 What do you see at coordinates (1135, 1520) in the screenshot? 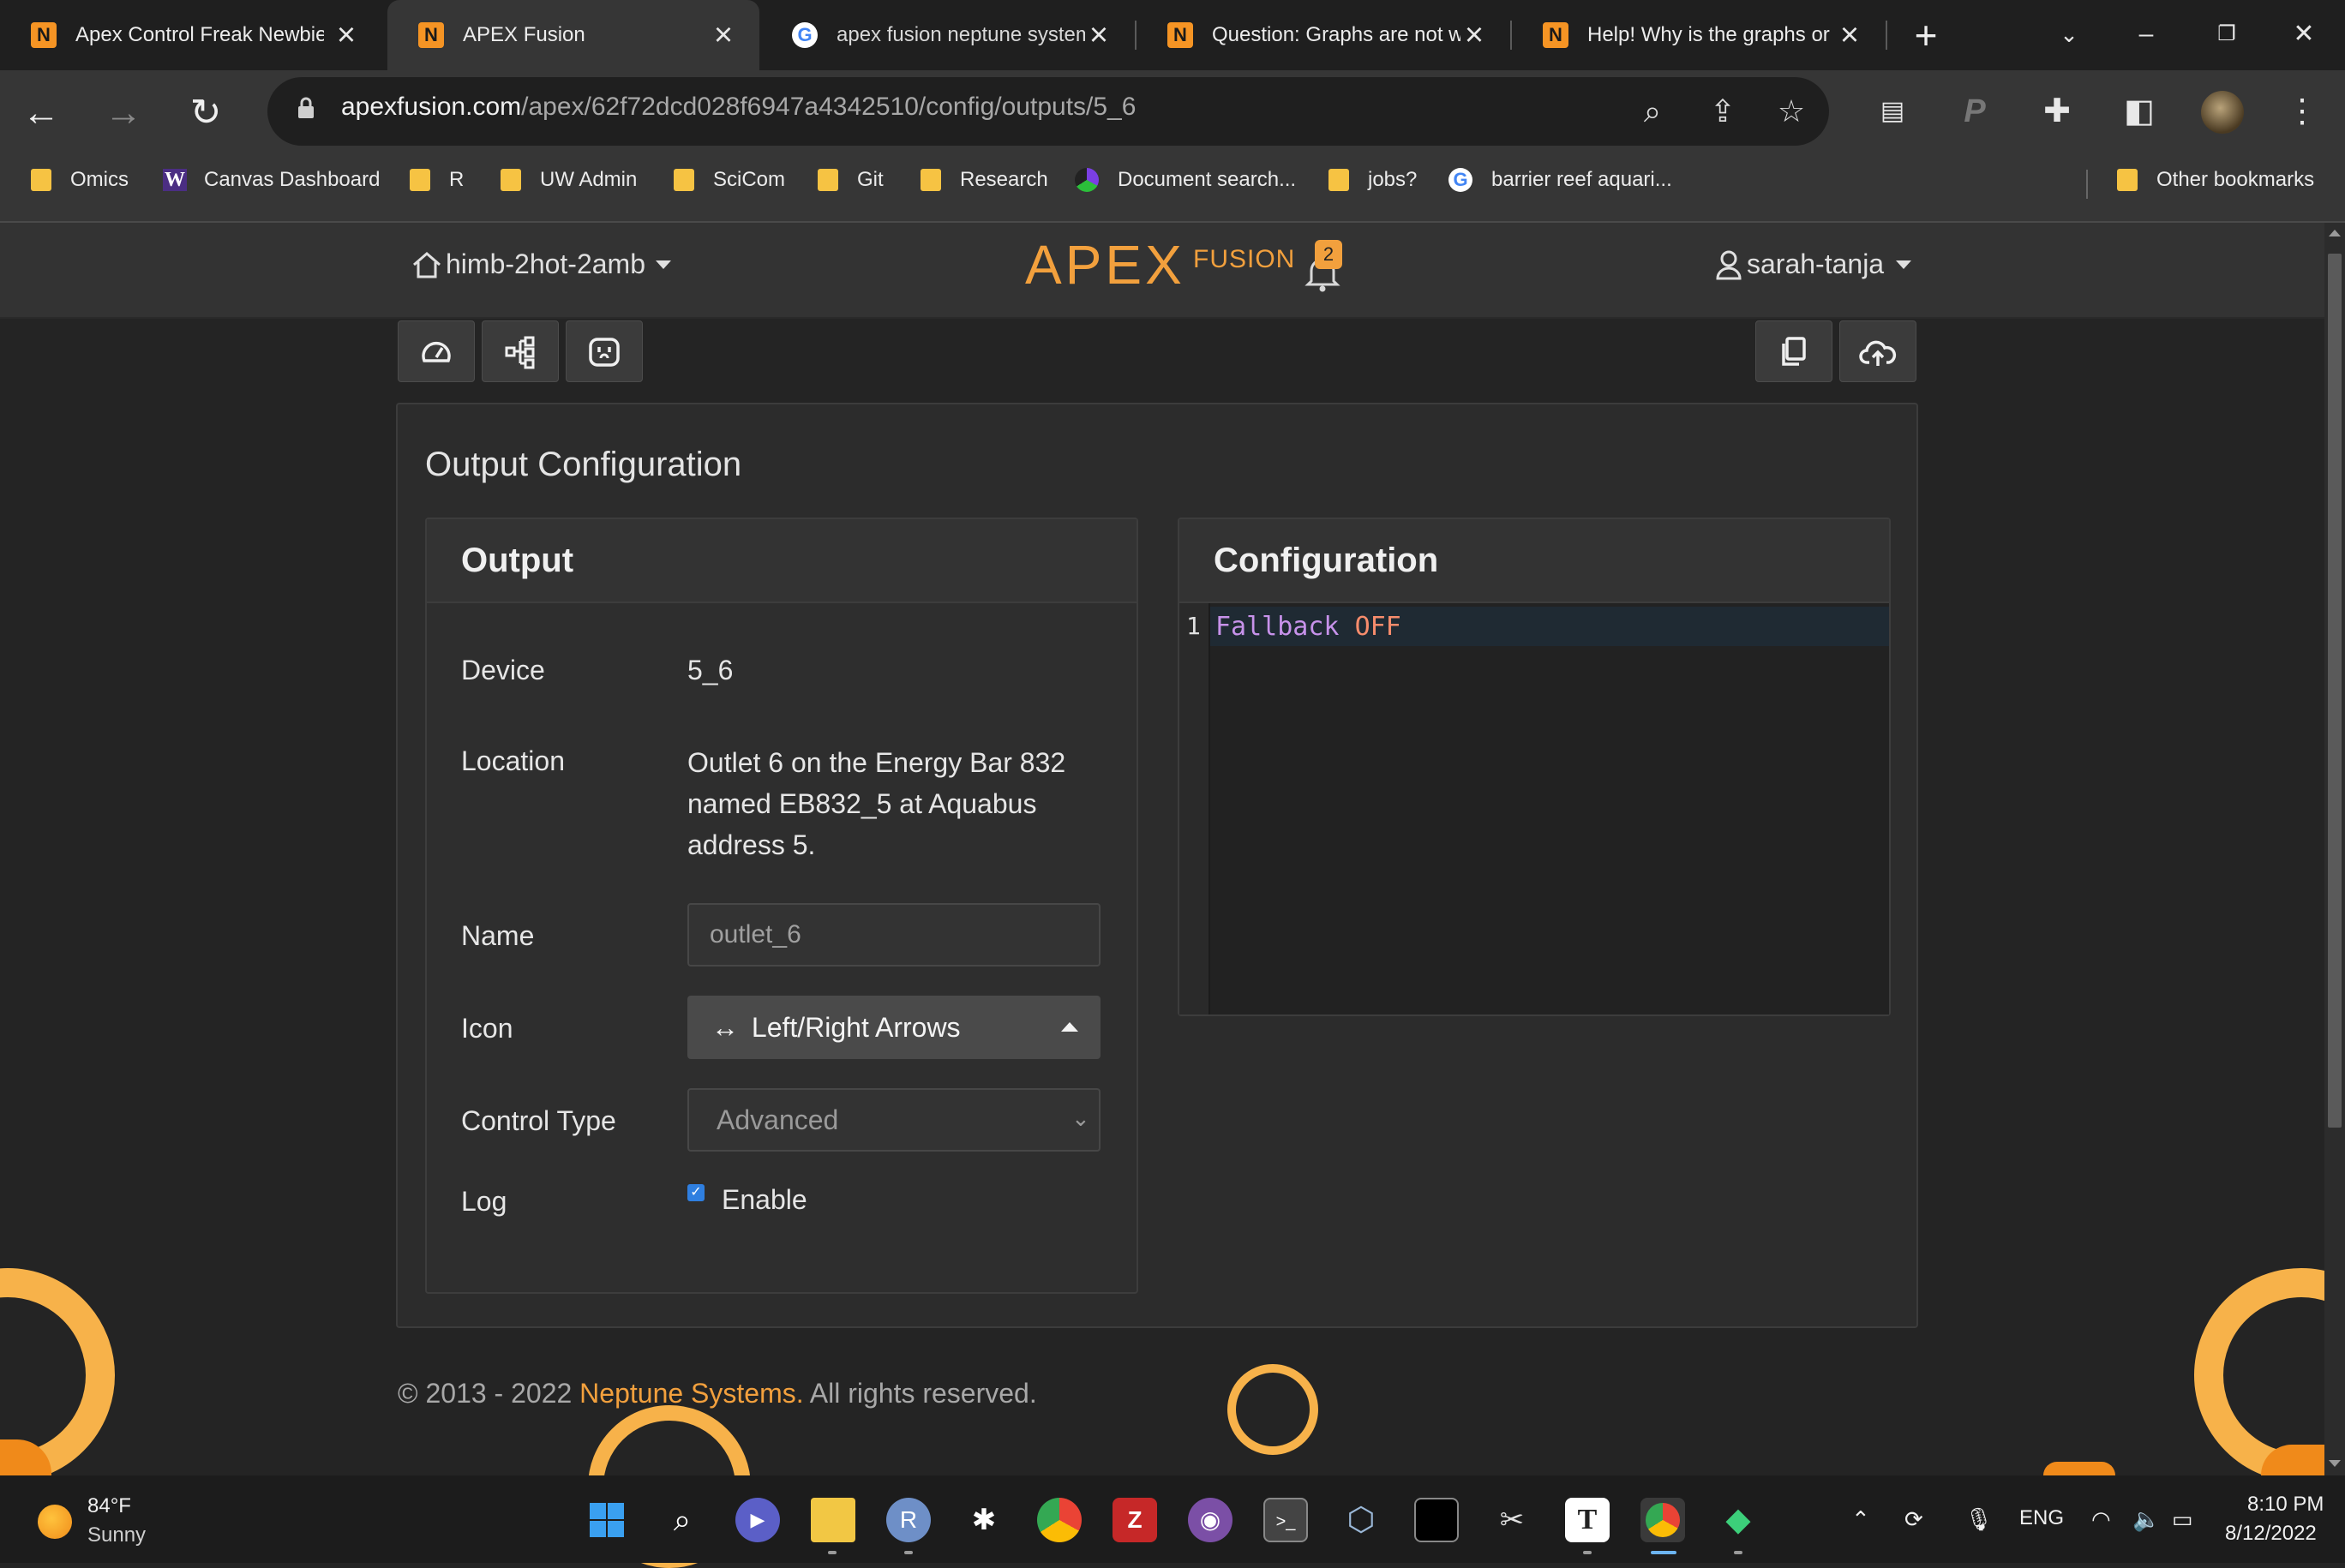
I see `zotero-icon: Z` at bounding box center [1135, 1520].